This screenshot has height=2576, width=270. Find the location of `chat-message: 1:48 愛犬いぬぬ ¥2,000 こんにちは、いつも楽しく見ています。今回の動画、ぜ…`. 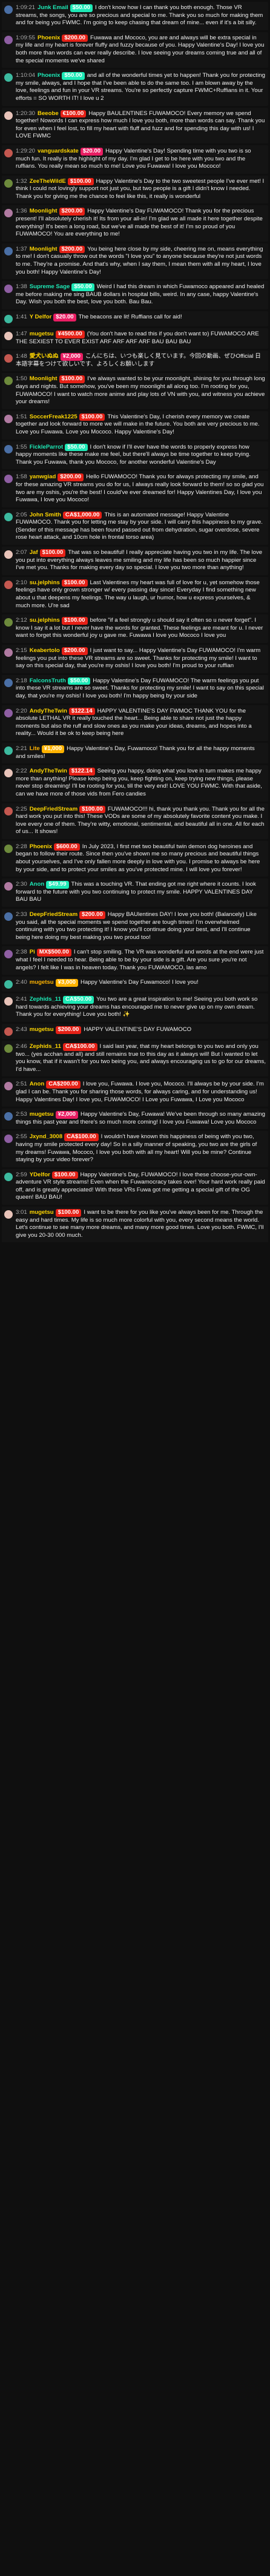

chat-message: 1:48 愛犬いぬぬ ¥2,000 こんにちは、いつも楽しく見ています。今回の動画、ぜ… is located at coordinates (135, 361).